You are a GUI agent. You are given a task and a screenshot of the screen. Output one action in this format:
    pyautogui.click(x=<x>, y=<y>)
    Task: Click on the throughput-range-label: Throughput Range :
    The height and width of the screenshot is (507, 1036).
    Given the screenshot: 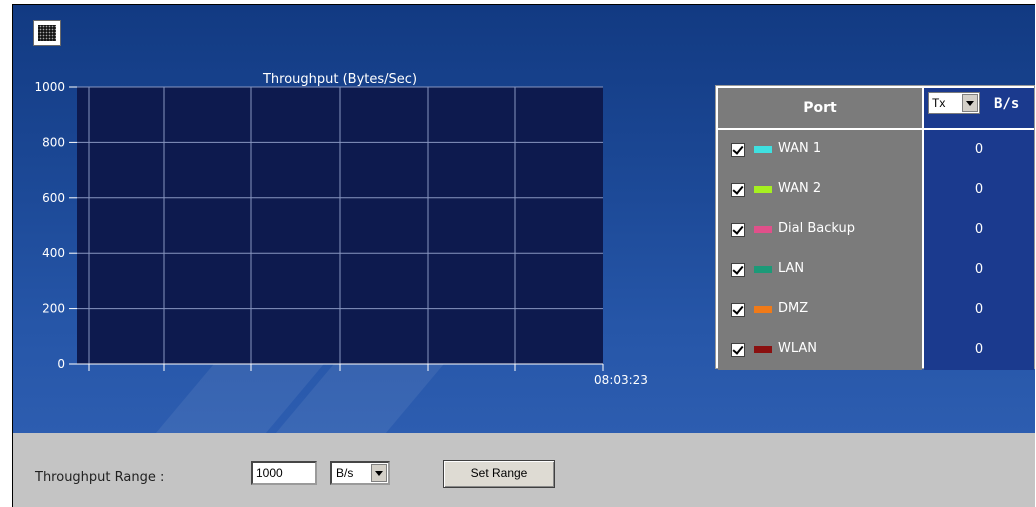 What is the action you would take?
    pyautogui.click(x=100, y=477)
    